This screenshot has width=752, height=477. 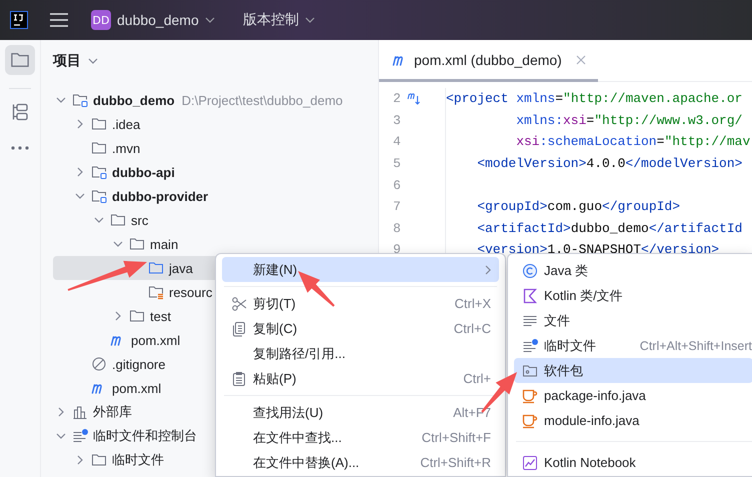 What do you see at coordinates (112, 412) in the screenshot?
I see `tree-item: 外部库` at bounding box center [112, 412].